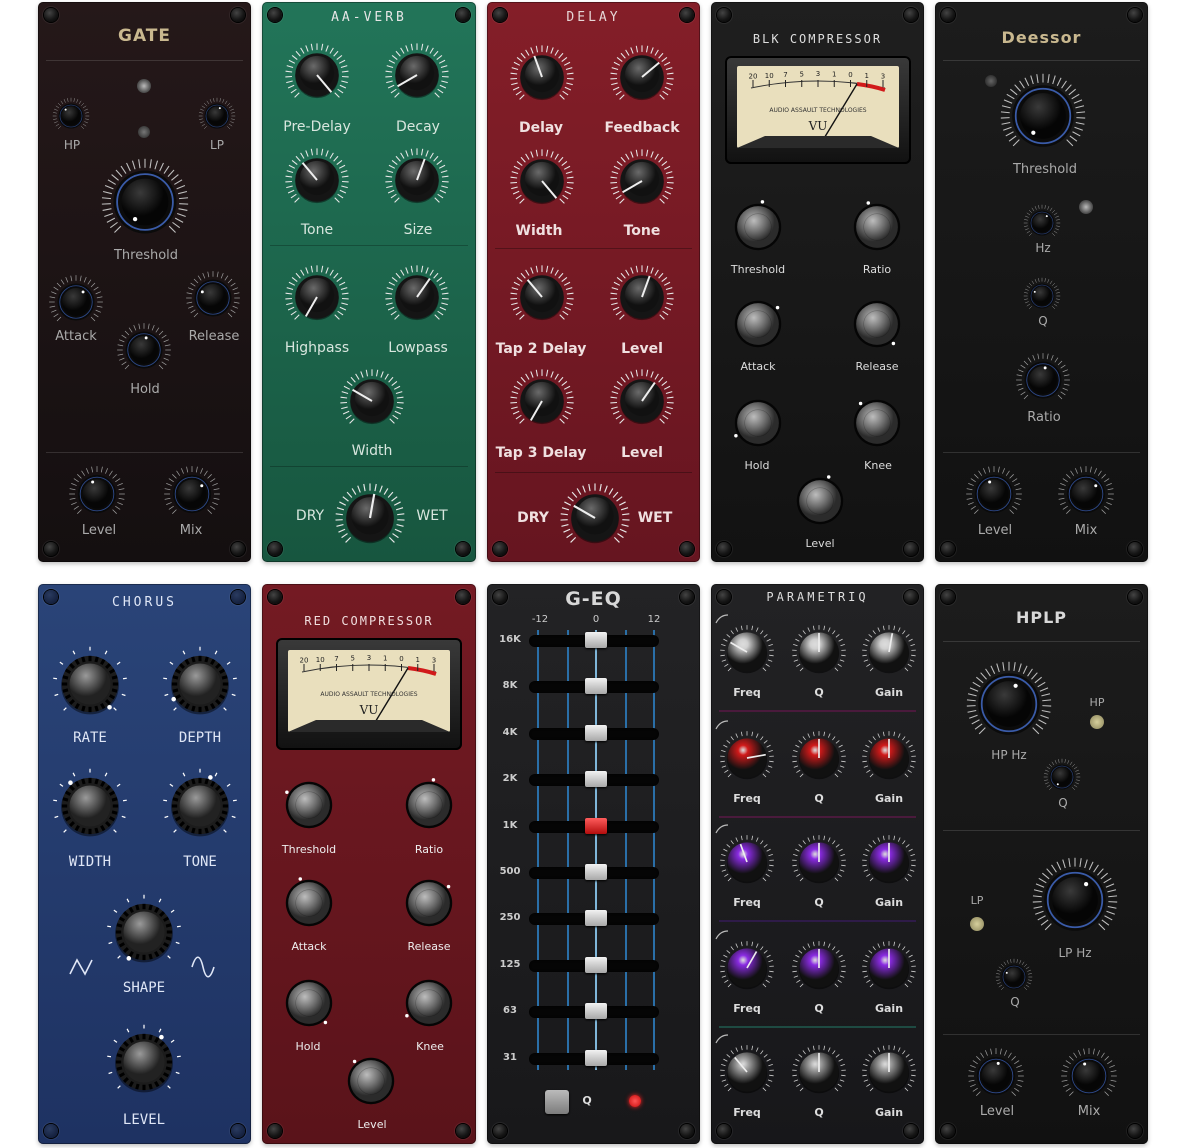 This screenshot has width=1200, height=1148. What do you see at coordinates (557, 1102) in the screenshot?
I see `q-button` at bounding box center [557, 1102].